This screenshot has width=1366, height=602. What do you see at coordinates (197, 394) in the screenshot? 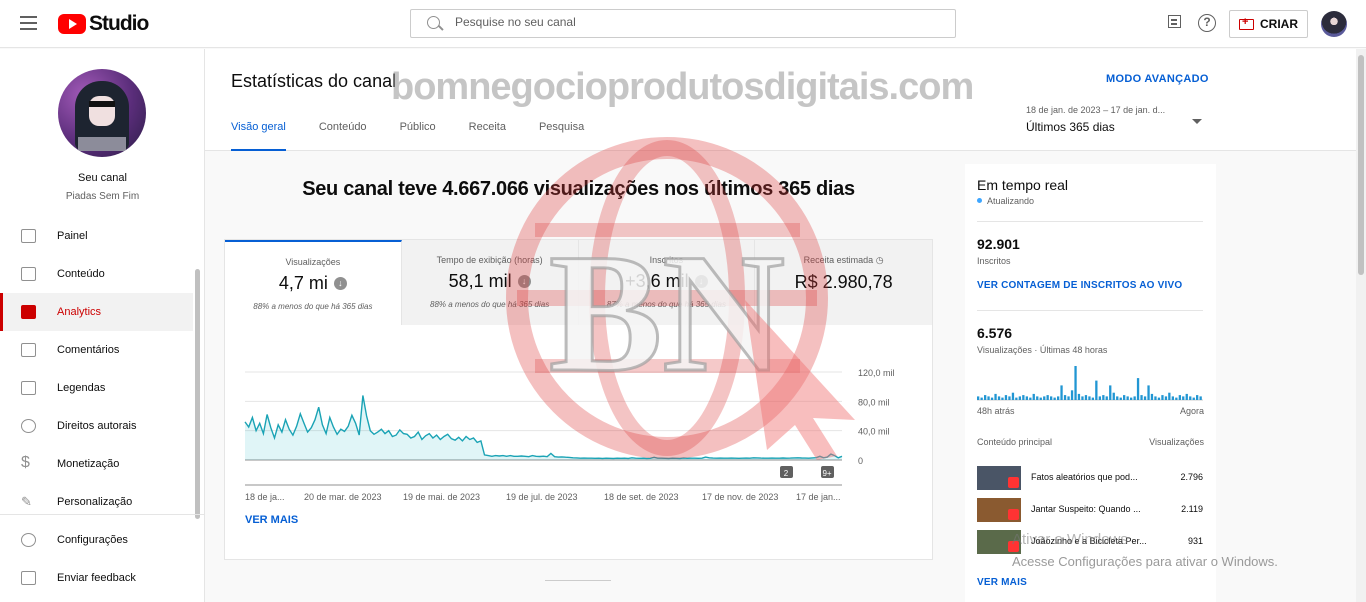
I see `sidebar-scrollbar` at bounding box center [197, 394].